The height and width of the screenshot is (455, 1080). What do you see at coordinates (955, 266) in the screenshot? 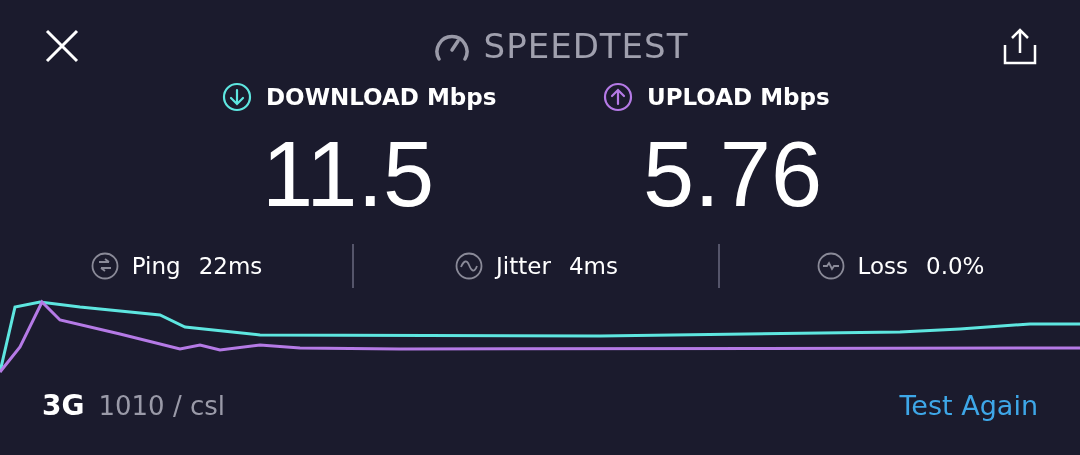
I see `stat-value: 0.0%` at bounding box center [955, 266].